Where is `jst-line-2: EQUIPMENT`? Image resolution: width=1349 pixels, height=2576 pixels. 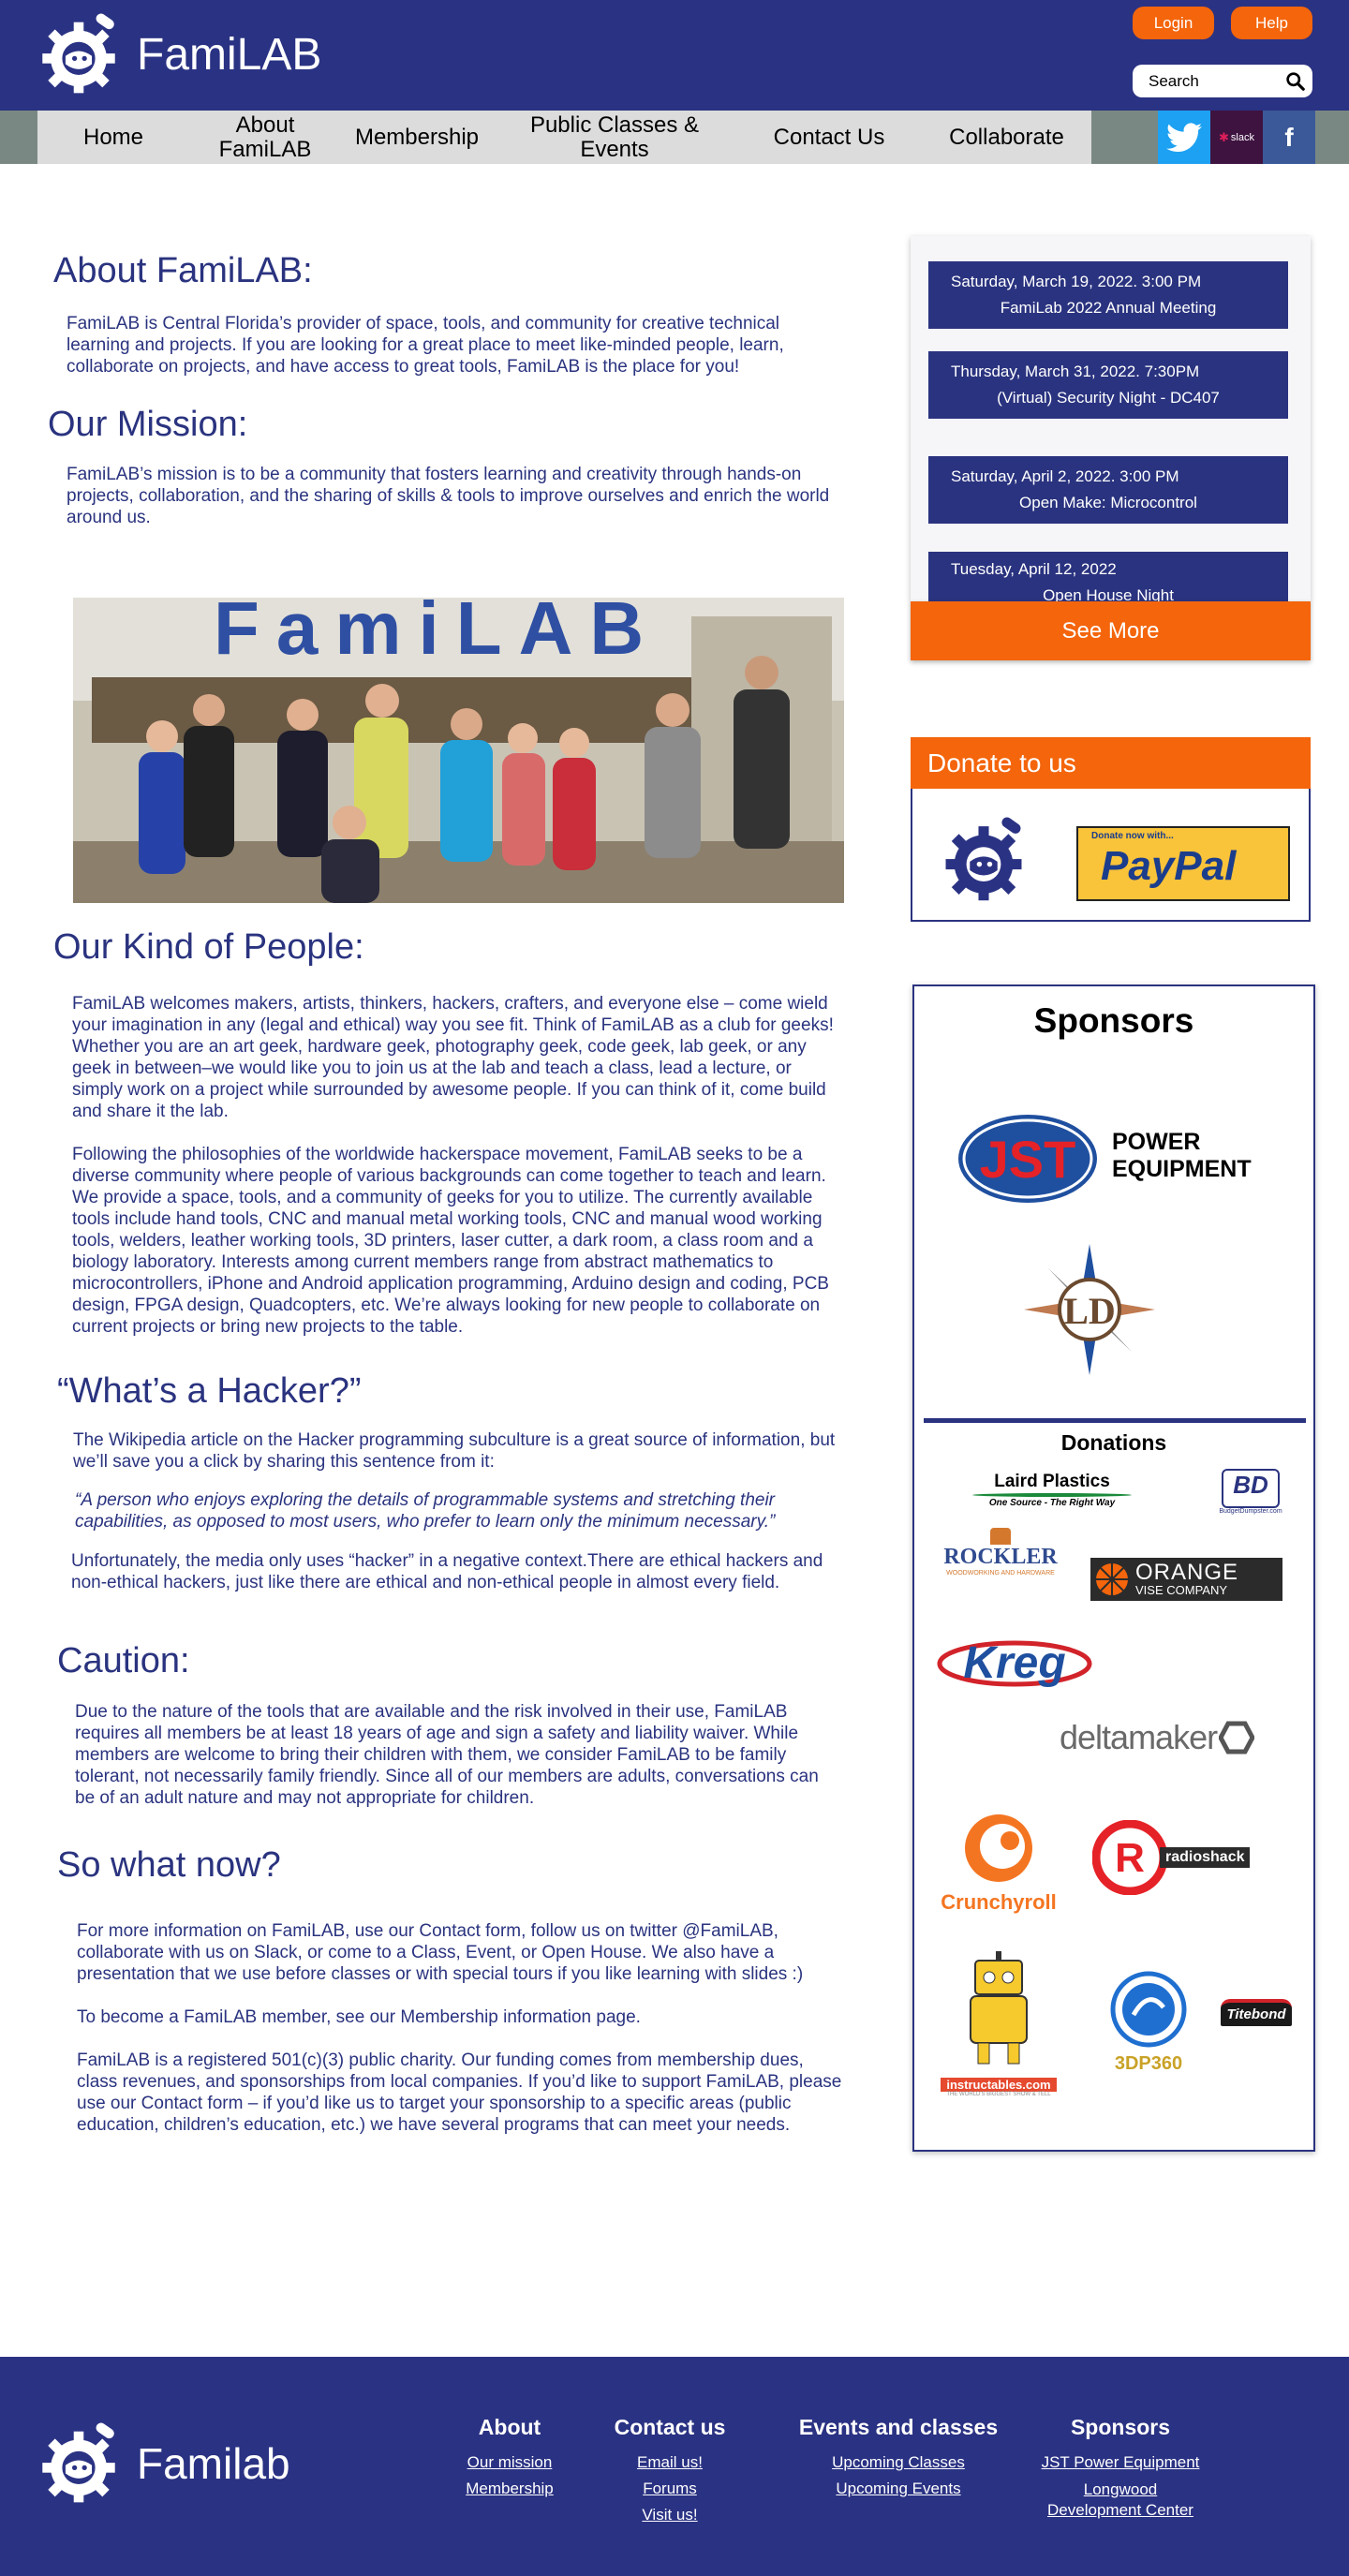
jst-line-2: EQUIPMENT is located at coordinates (1182, 1169).